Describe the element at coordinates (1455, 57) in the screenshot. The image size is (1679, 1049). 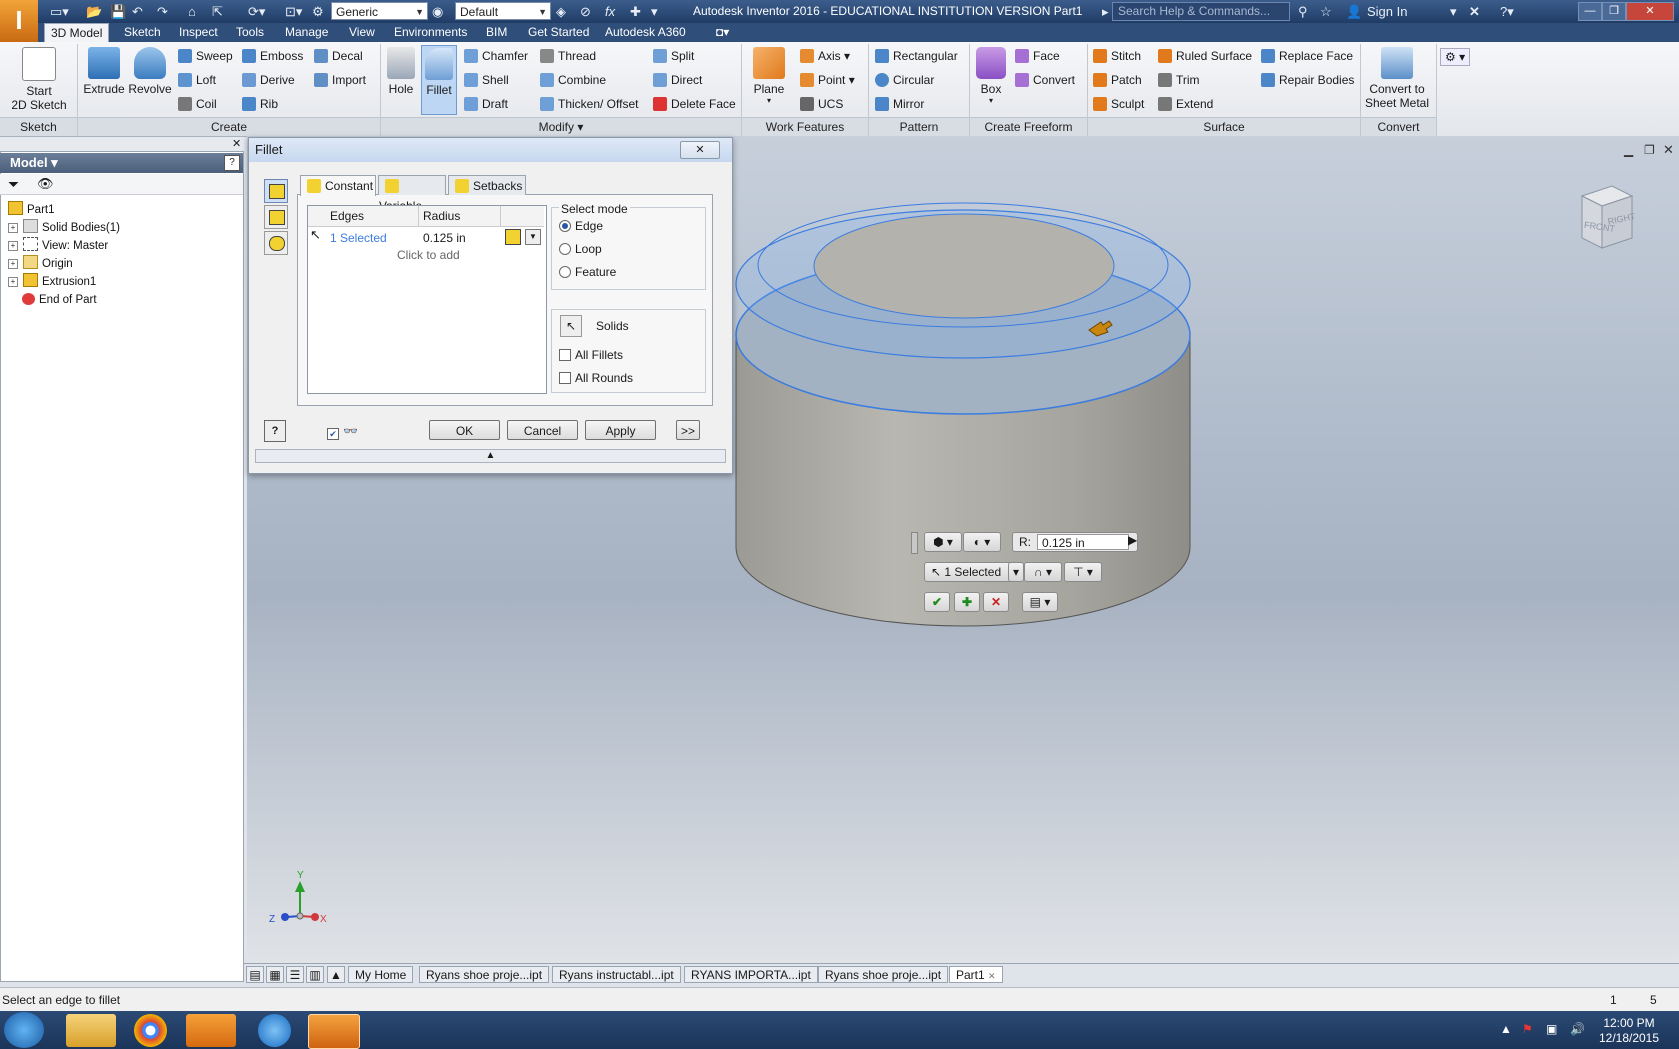
I see `ribbon-more-options-icon: ⚙ ▾` at that location.